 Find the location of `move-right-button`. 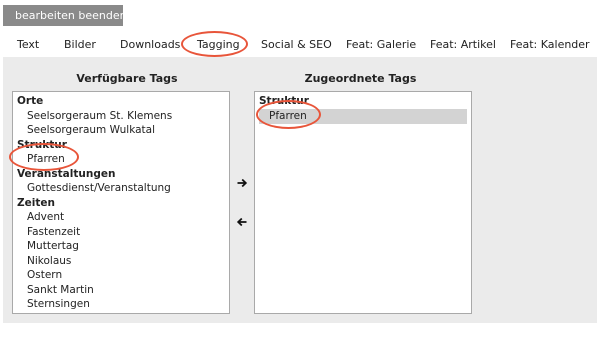

move-right-button is located at coordinates (242, 183).